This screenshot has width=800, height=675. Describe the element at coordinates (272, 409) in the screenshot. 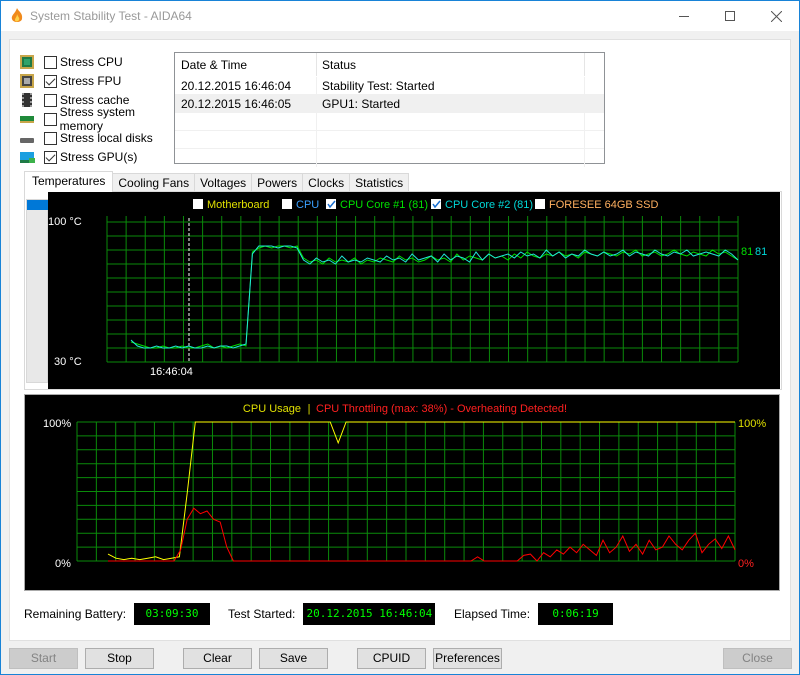

I see `cpu-usage-title: CPU Usage` at that location.